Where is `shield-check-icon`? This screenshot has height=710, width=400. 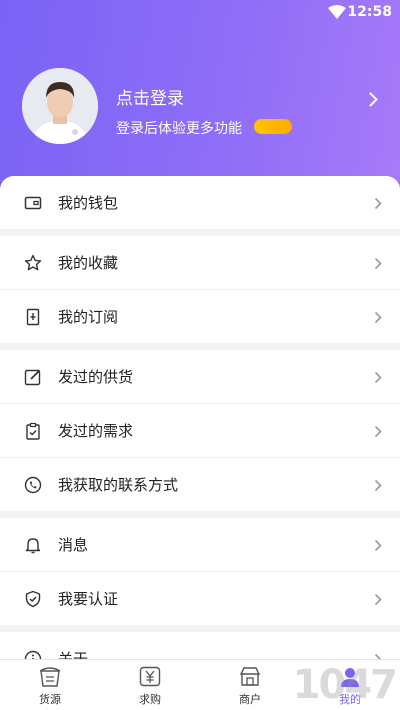 shield-check-icon is located at coordinates (33, 599).